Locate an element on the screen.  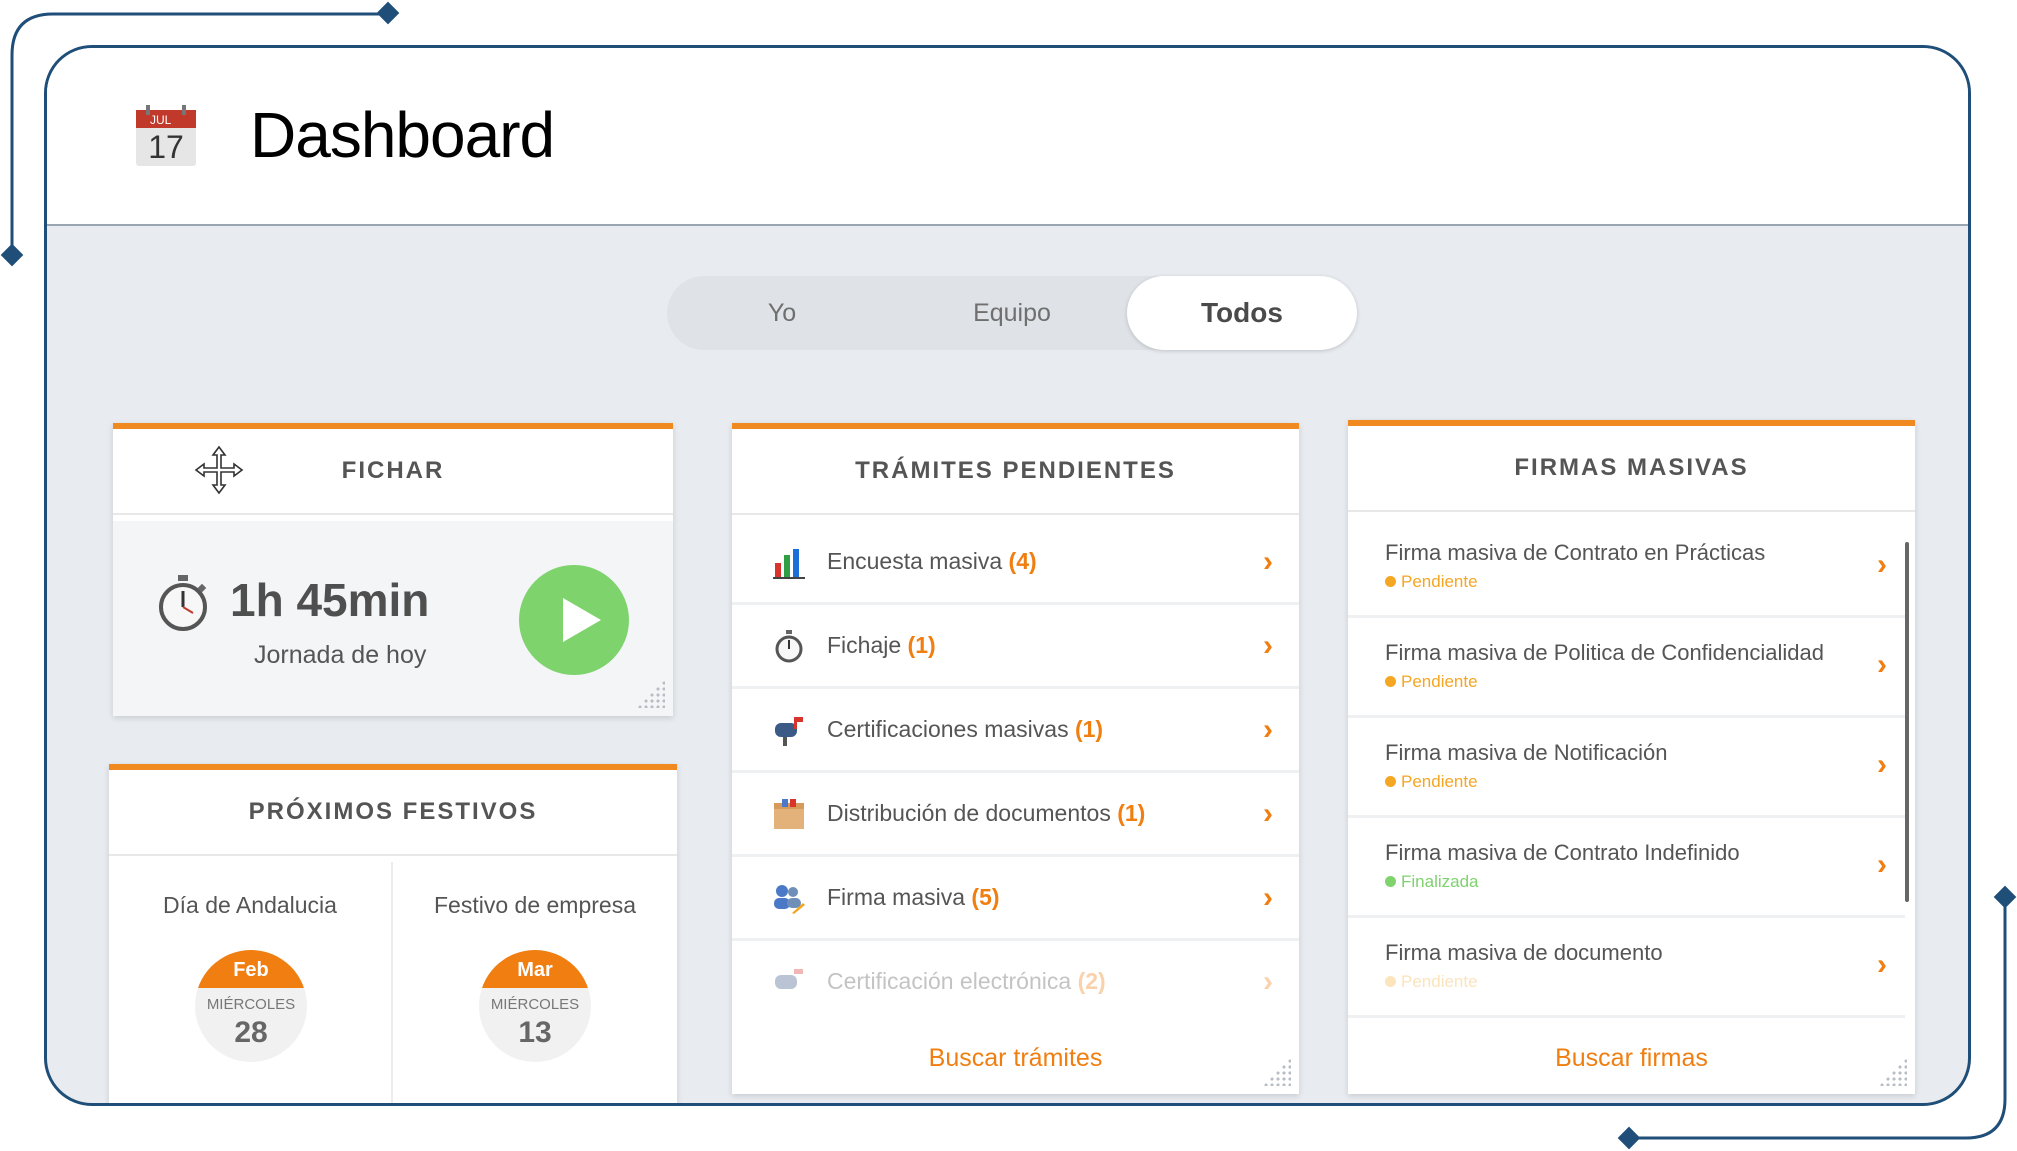
tramites-title: TRÁMITES PENDIENTES is located at coordinates (1015, 472).